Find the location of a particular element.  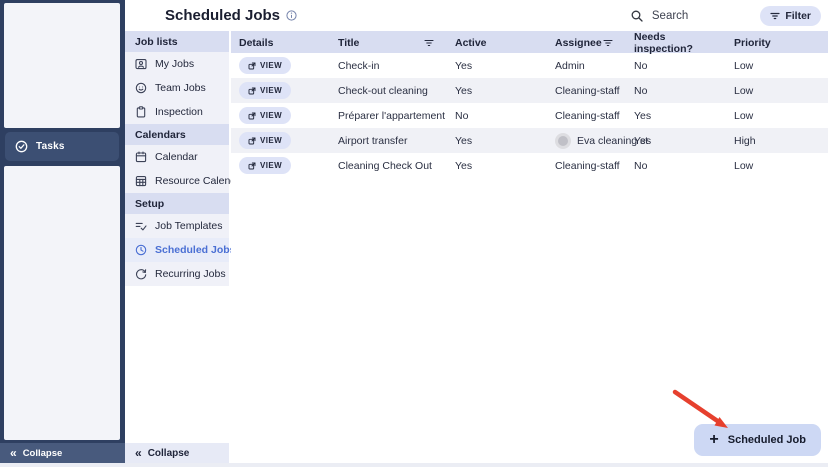

primary-sidebar-collapse-button: « Collapse is located at coordinates (62, 453).